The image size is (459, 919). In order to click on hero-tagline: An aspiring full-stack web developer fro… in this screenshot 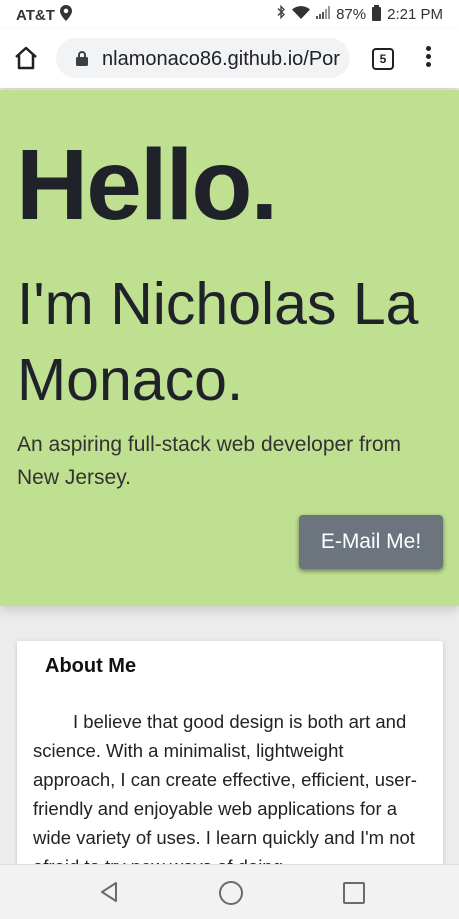, I will do `click(209, 461)`.